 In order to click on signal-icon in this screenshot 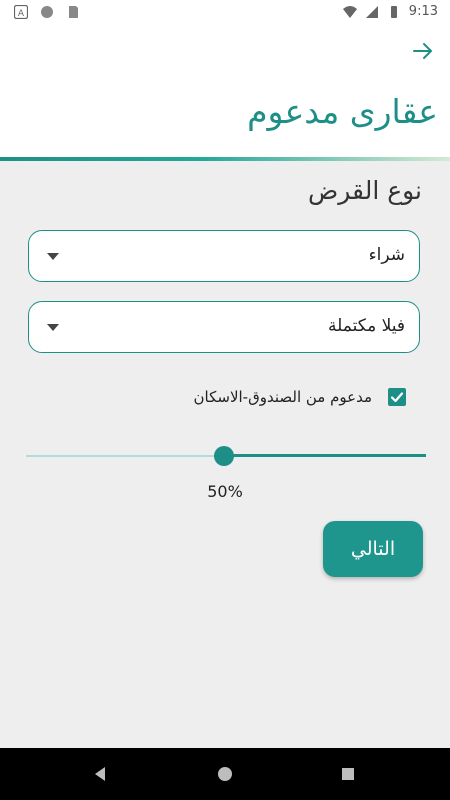, I will do `click(371, 11)`.